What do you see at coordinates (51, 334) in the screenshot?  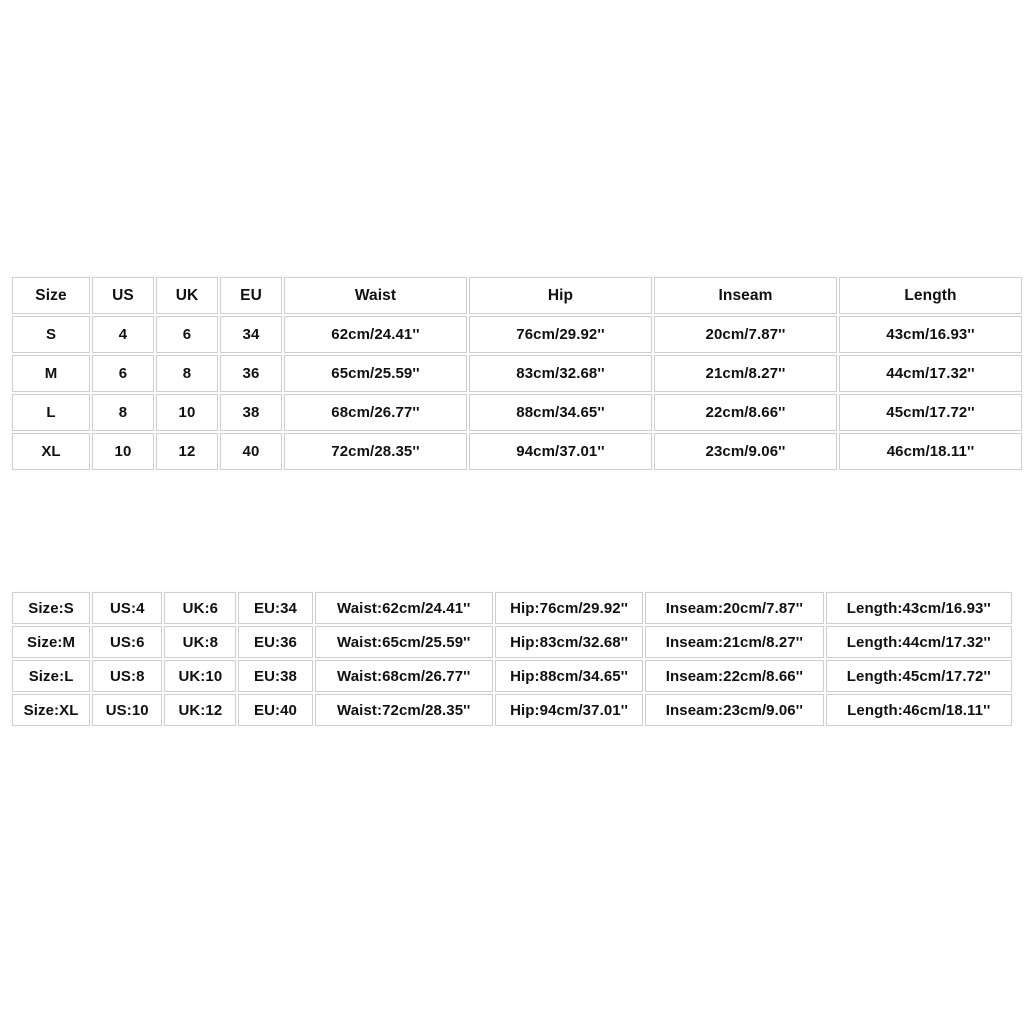 I see `cell-size: S` at bounding box center [51, 334].